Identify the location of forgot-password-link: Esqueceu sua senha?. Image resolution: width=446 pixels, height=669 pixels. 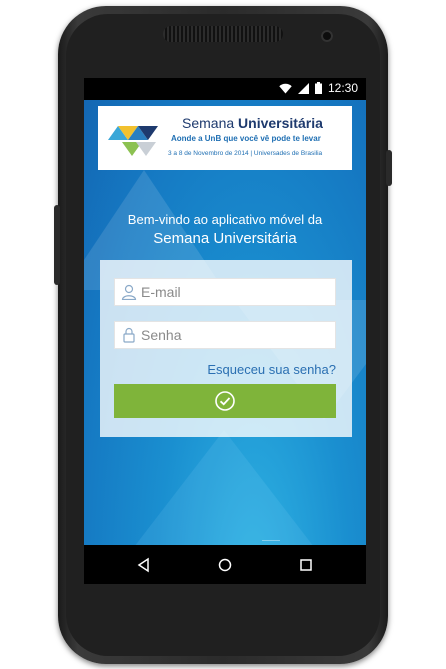
(271, 369).